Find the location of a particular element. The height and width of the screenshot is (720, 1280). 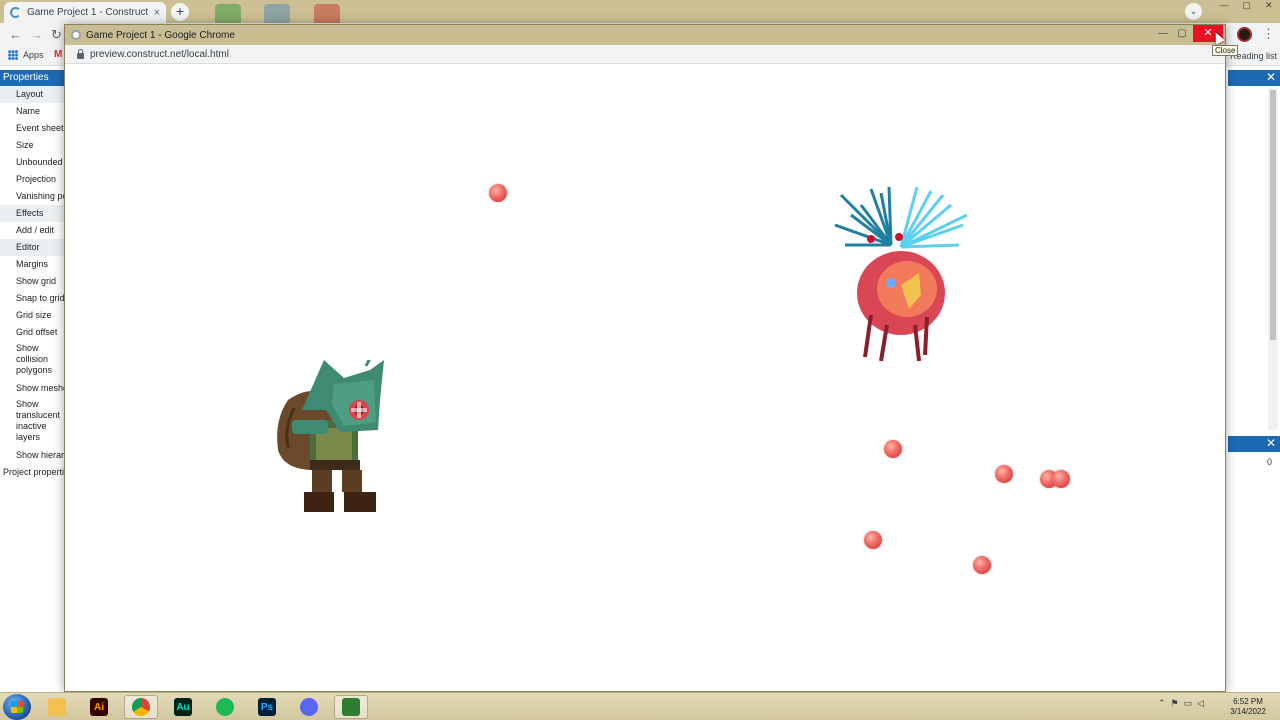

preview-title-bar: Game Project 1 - Google Chrome is located at coordinates (645, 35).